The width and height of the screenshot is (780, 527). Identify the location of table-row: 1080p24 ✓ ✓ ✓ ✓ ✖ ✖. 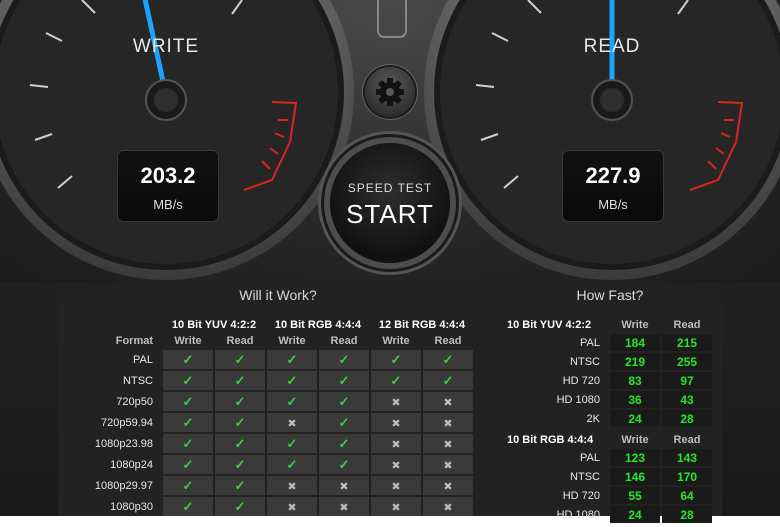
(268, 464).